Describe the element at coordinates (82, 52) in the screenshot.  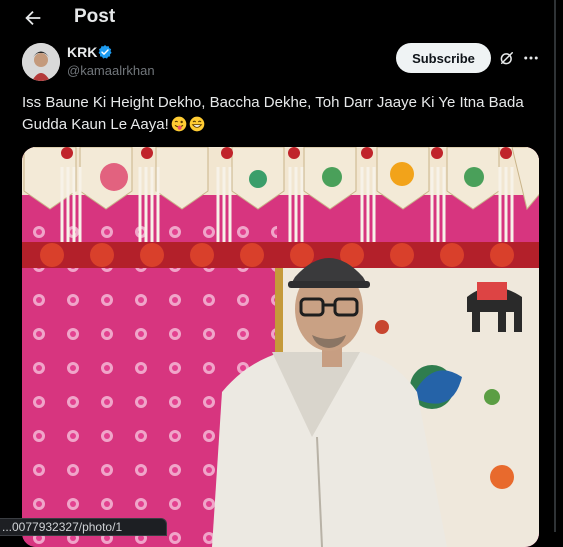
I see `author-name: KRK` at that location.